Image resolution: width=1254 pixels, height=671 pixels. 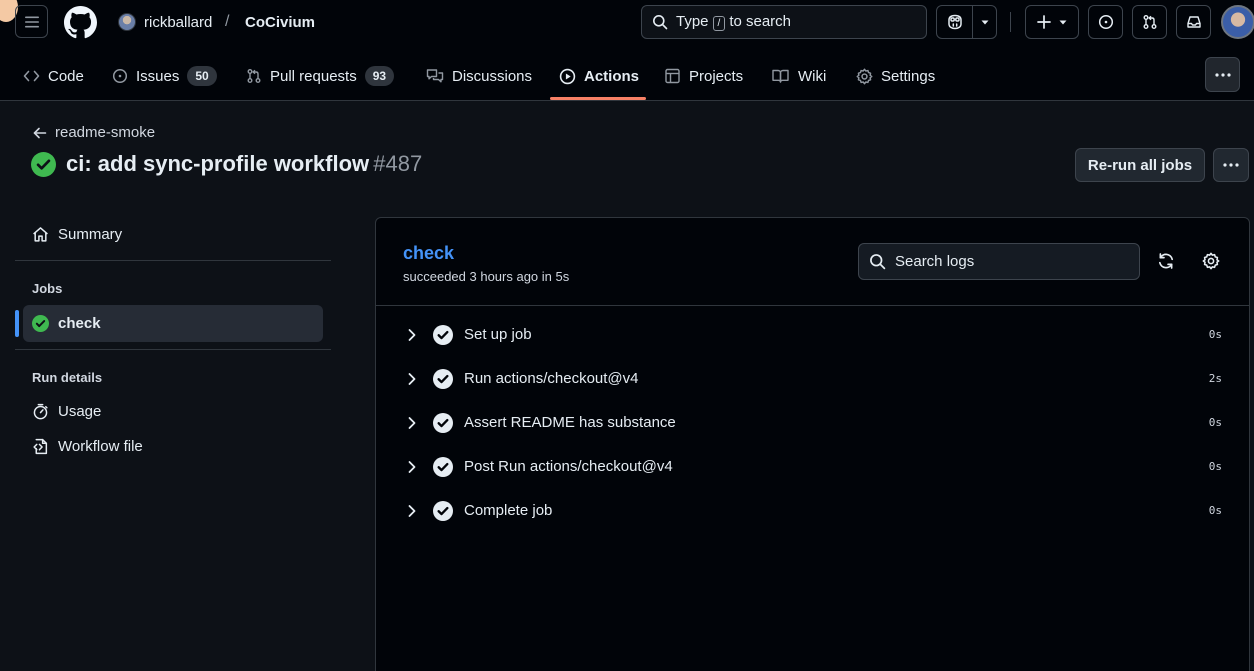 I want to click on issues-count-badge: 50, so click(x=202, y=76).